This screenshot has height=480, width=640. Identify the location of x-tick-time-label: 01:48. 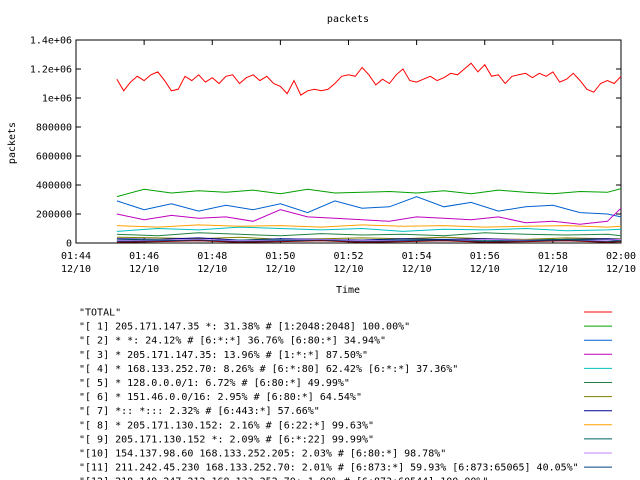
(212, 256).